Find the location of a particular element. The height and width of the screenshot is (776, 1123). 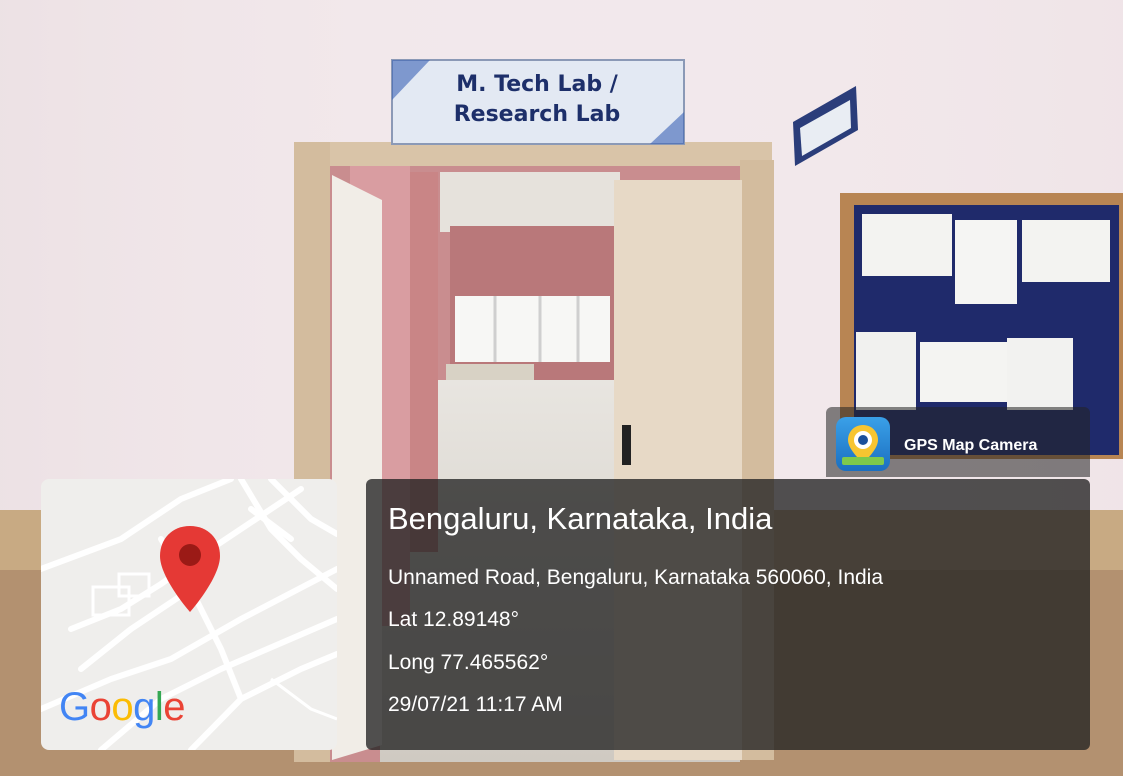

gps-camera-app-icon is located at coordinates (863, 444).